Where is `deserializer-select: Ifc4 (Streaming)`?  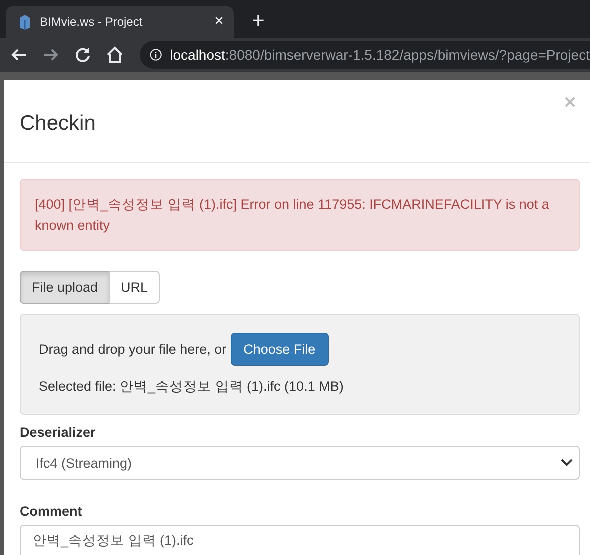
deserializer-select: Ifc4 (Streaming) is located at coordinates (300, 463).